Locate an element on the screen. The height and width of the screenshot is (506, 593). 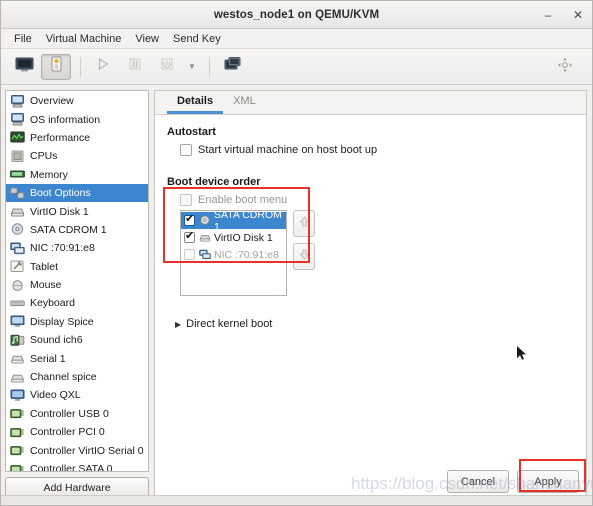
sidebar-item-sound-ich6: Sound ich6 is located at coordinates (77, 340).